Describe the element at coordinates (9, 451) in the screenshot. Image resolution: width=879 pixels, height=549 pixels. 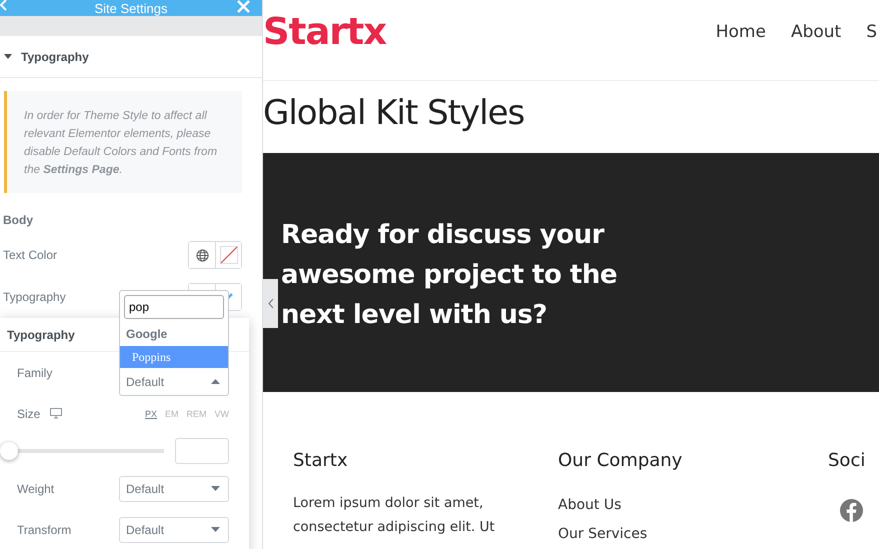
I see `slider-thumb` at that location.